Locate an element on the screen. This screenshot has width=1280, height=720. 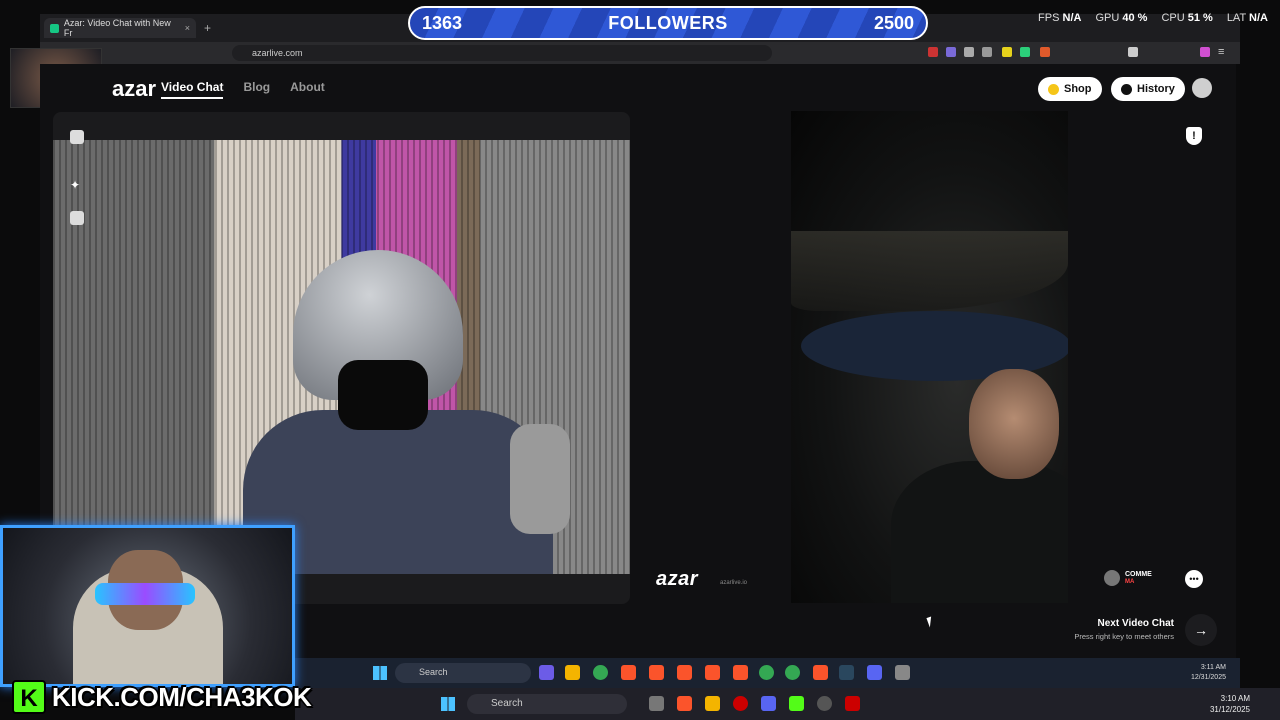
stat-gpu: GPU 40 % is located at coordinates (1121, 18).